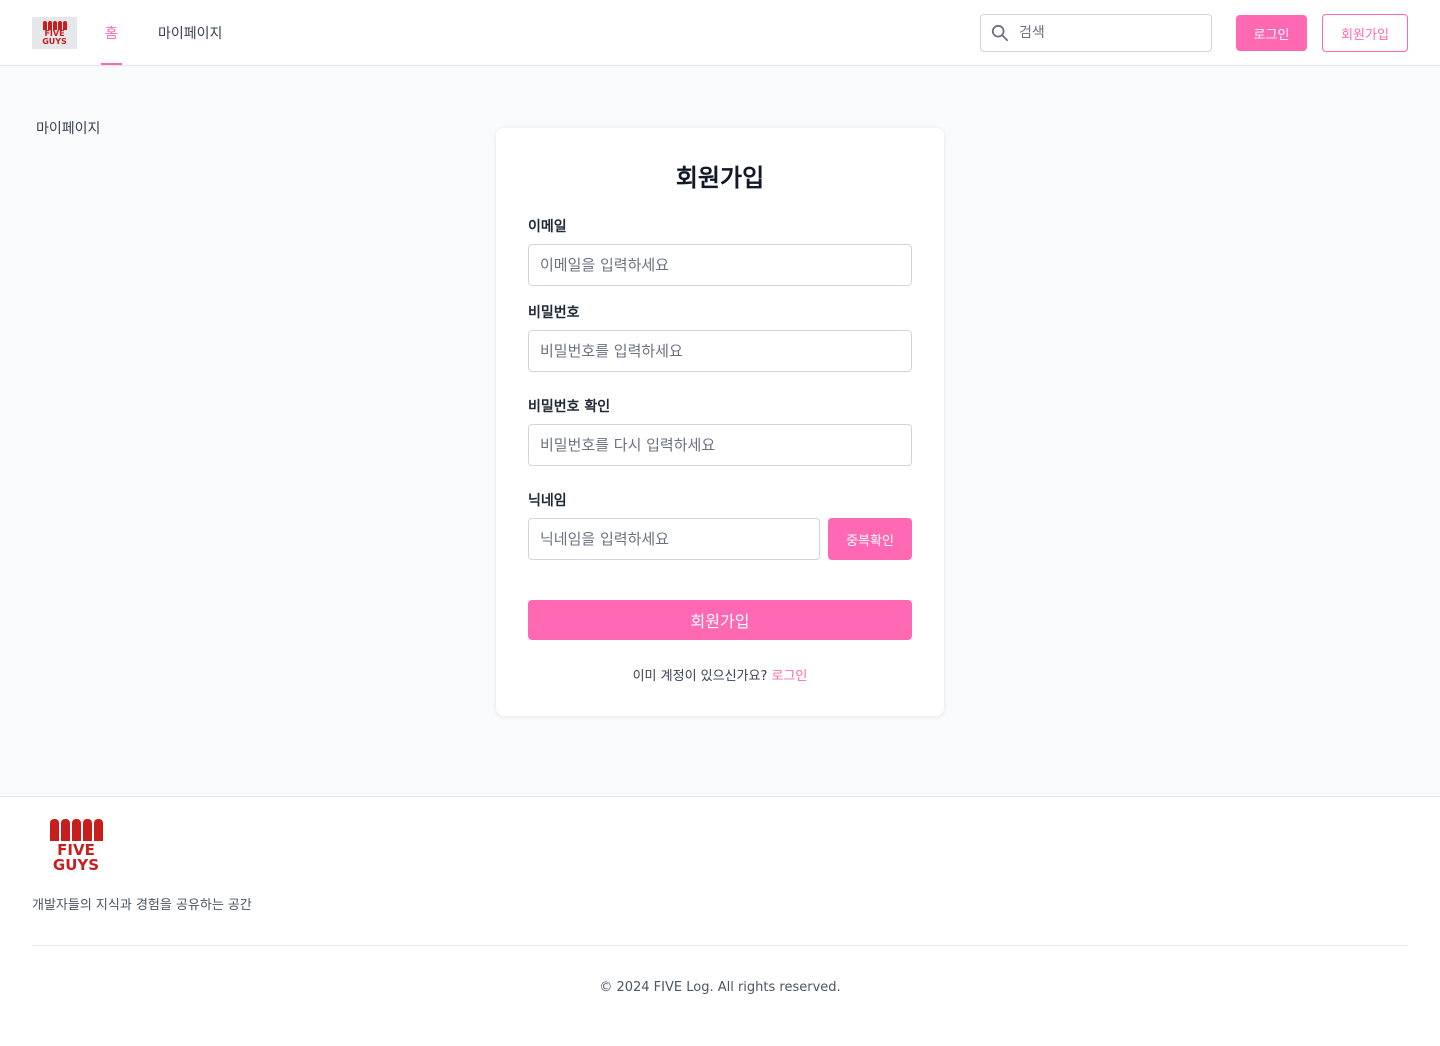 The width and height of the screenshot is (1440, 1046). Describe the element at coordinates (790, 676) in the screenshot. I see `login-link: 로그인` at that location.